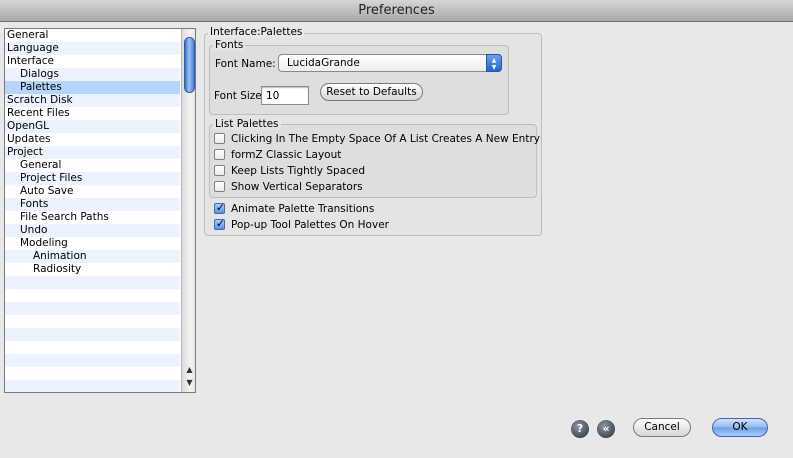 This screenshot has height=458, width=793. Describe the element at coordinates (92, 139) in the screenshot. I see `sidebar-item: Updates` at that location.